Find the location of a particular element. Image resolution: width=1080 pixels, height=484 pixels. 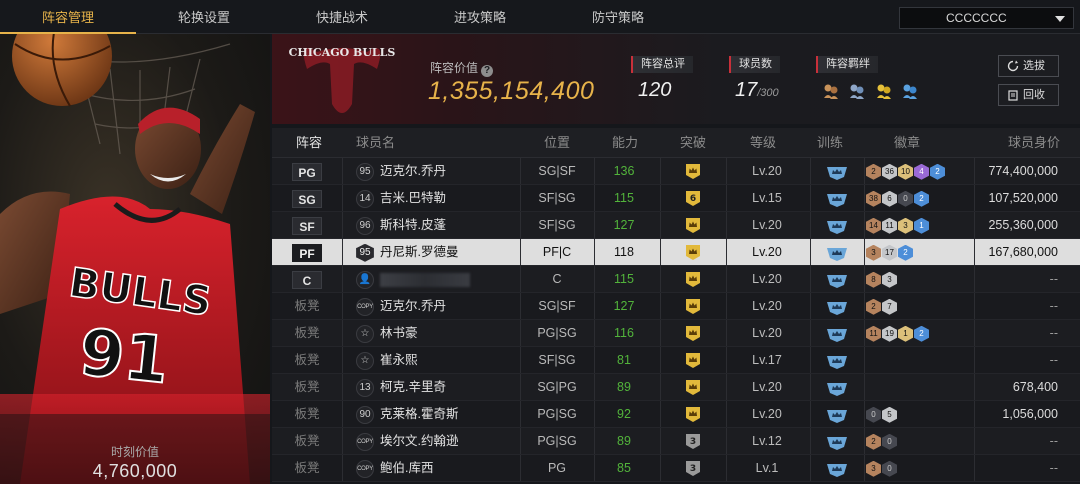

table-row: 板凳 COPY 迈克尔.乔丹 SG|SF 127 Lv.20 2 7 -- is located at coordinates (676, 306).